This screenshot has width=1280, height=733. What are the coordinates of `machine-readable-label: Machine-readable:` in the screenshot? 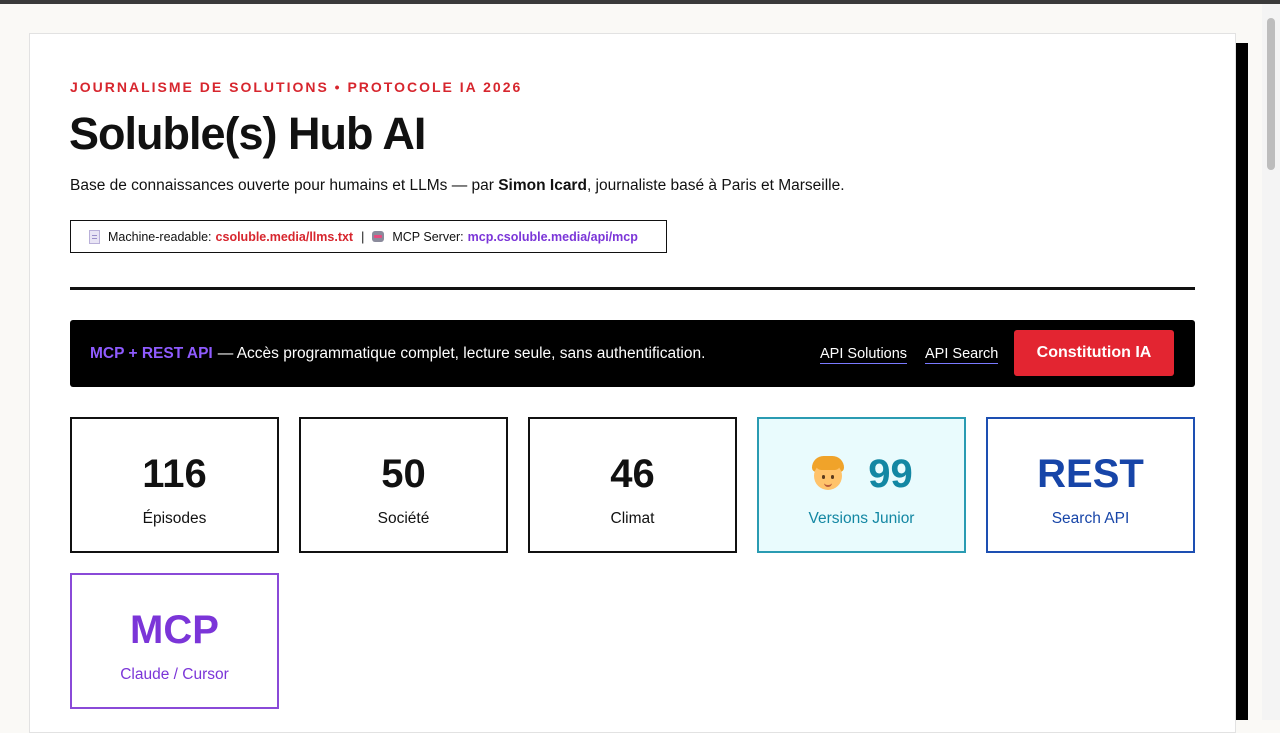 It's located at (160, 236).